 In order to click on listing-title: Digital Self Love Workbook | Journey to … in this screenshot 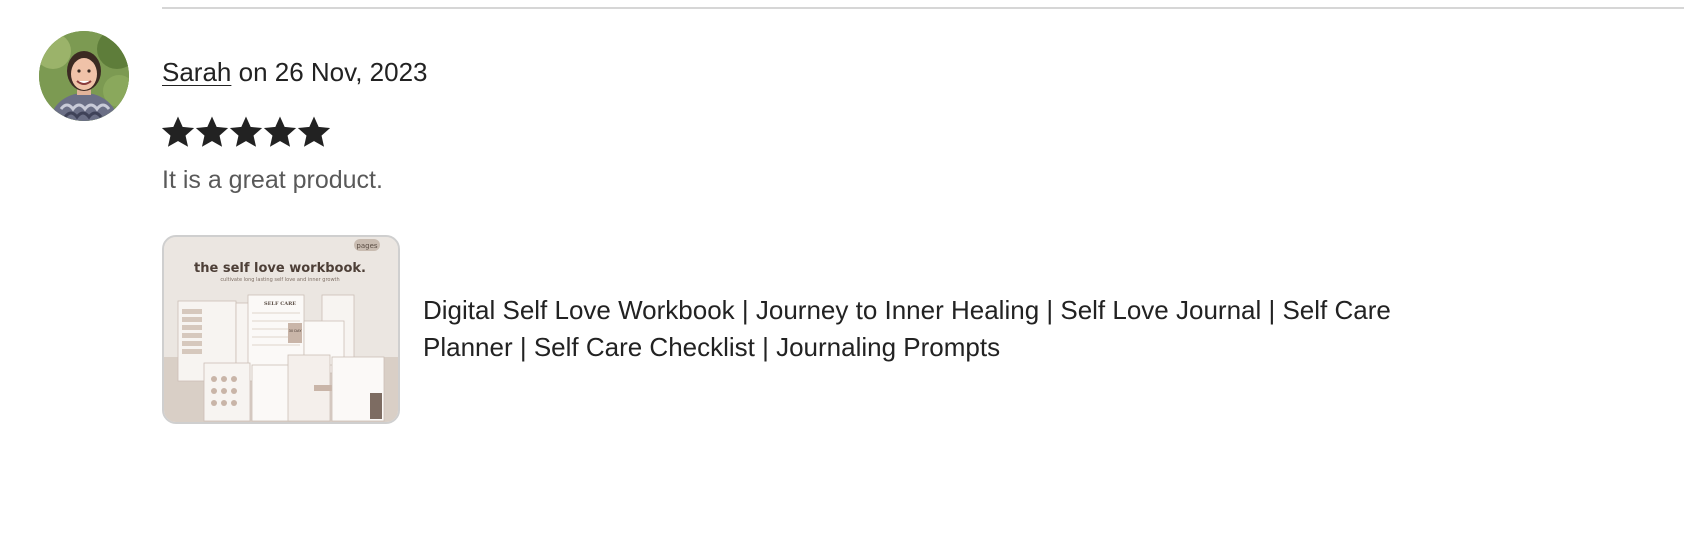, I will do `click(953, 329)`.